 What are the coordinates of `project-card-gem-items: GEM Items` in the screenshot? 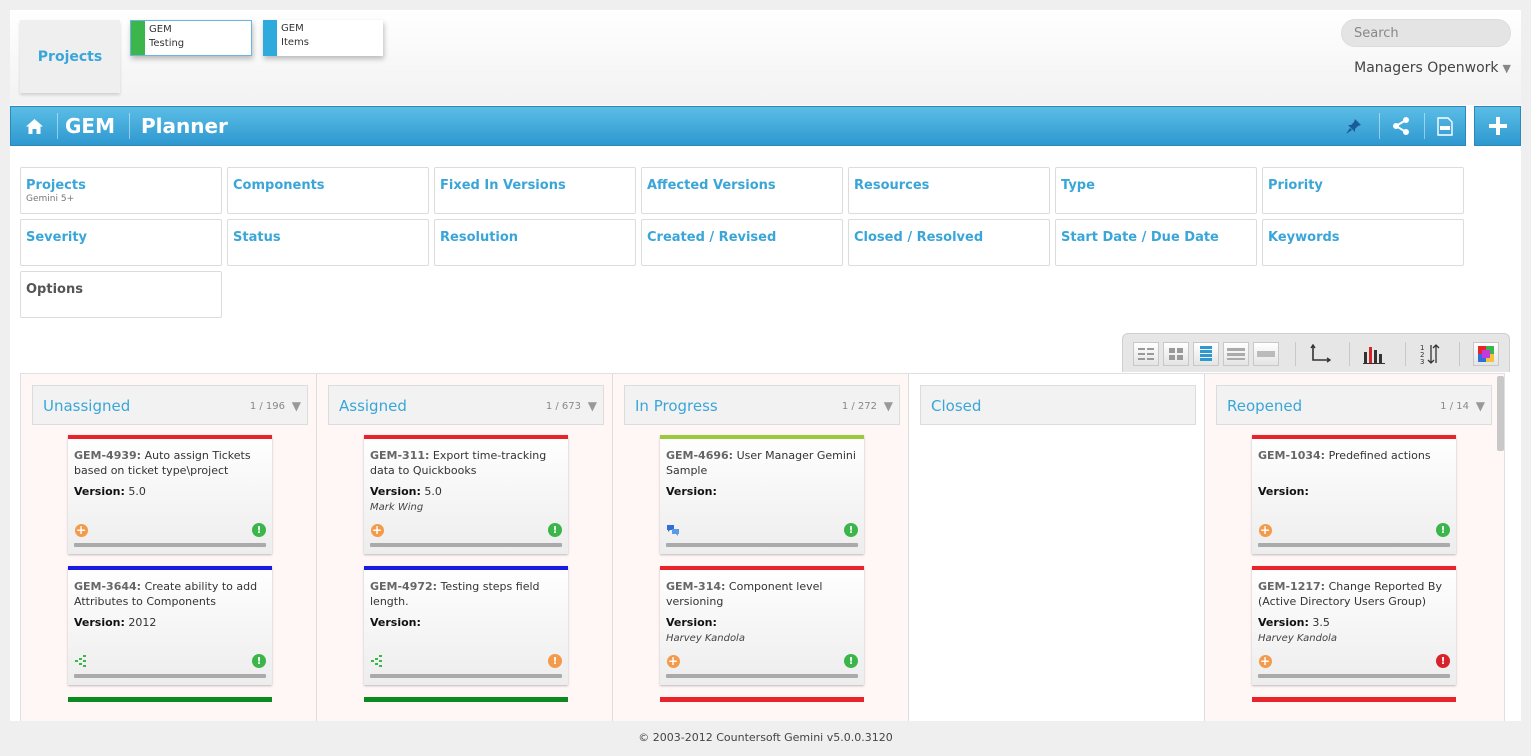 It's located at (323, 38).